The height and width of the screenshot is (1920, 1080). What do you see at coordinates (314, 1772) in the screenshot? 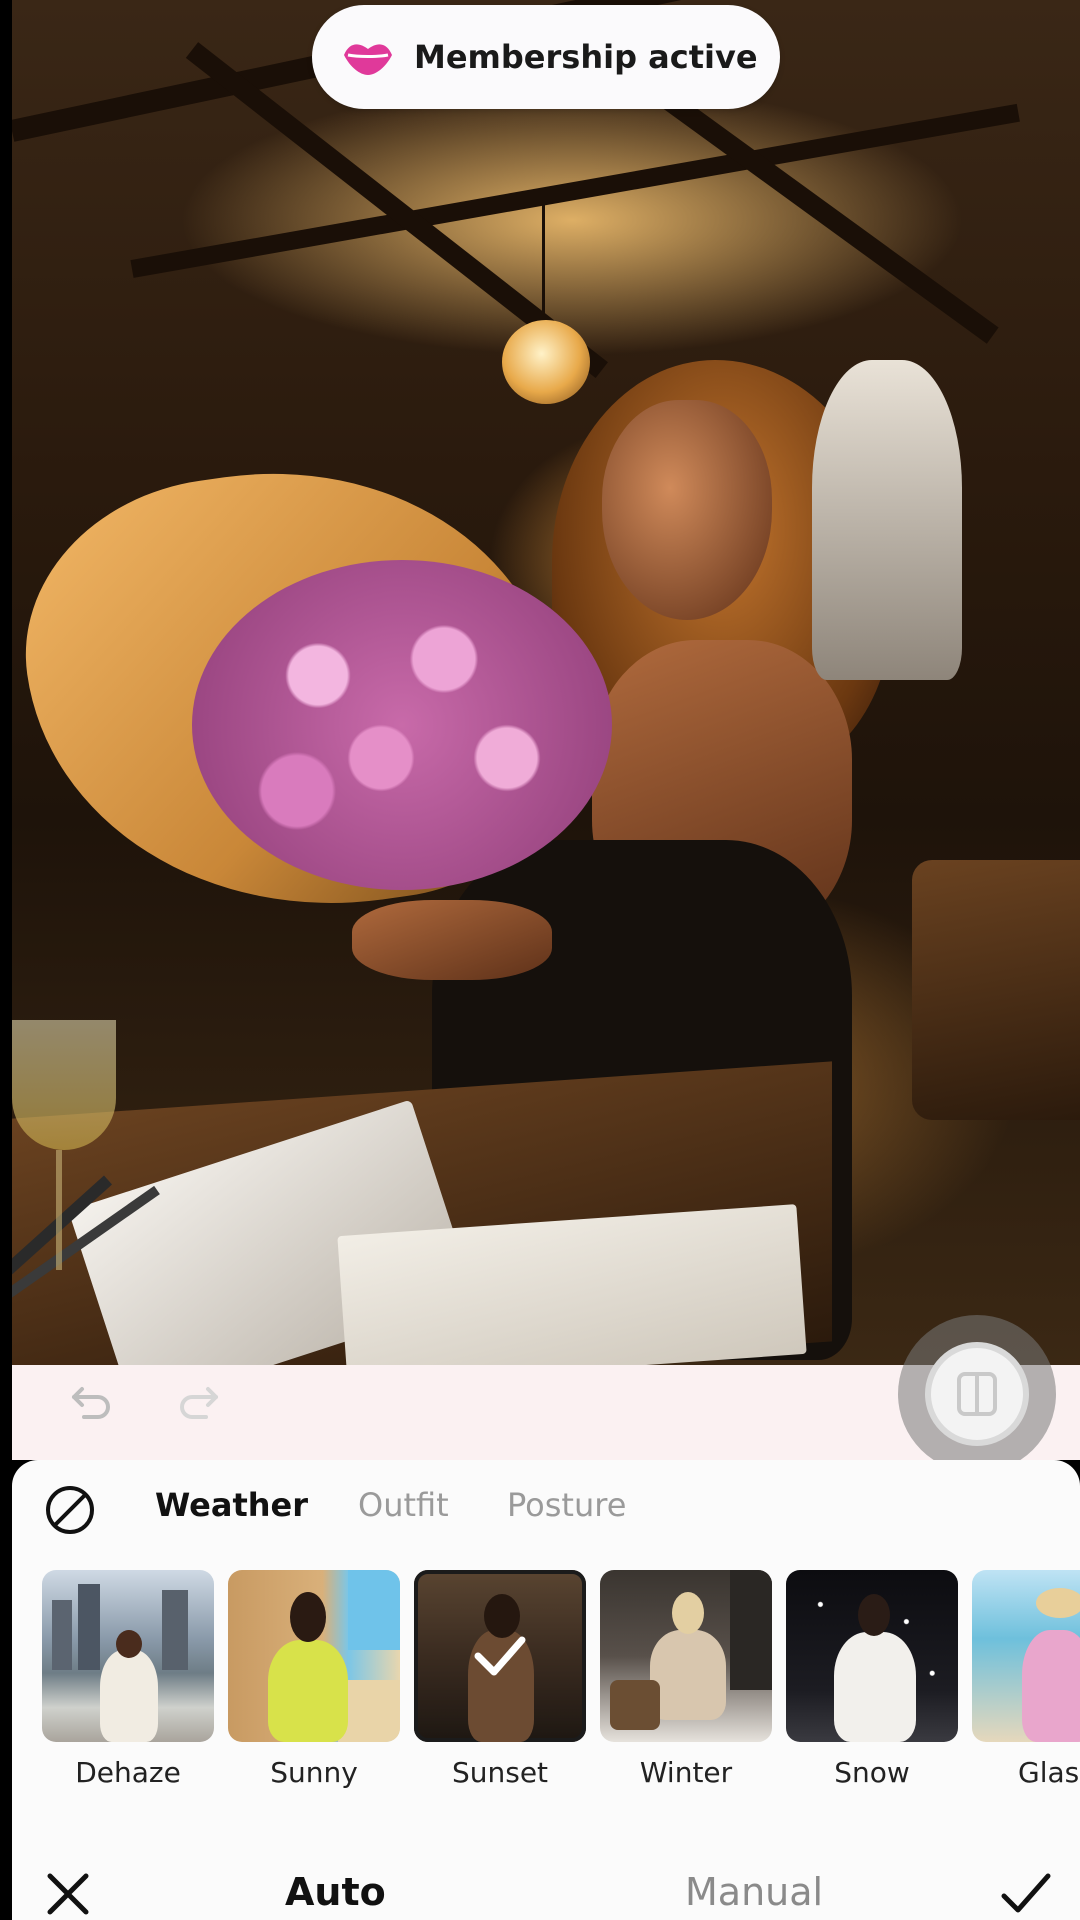
I see `preset-label: Sunny` at bounding box center [314, 1772].